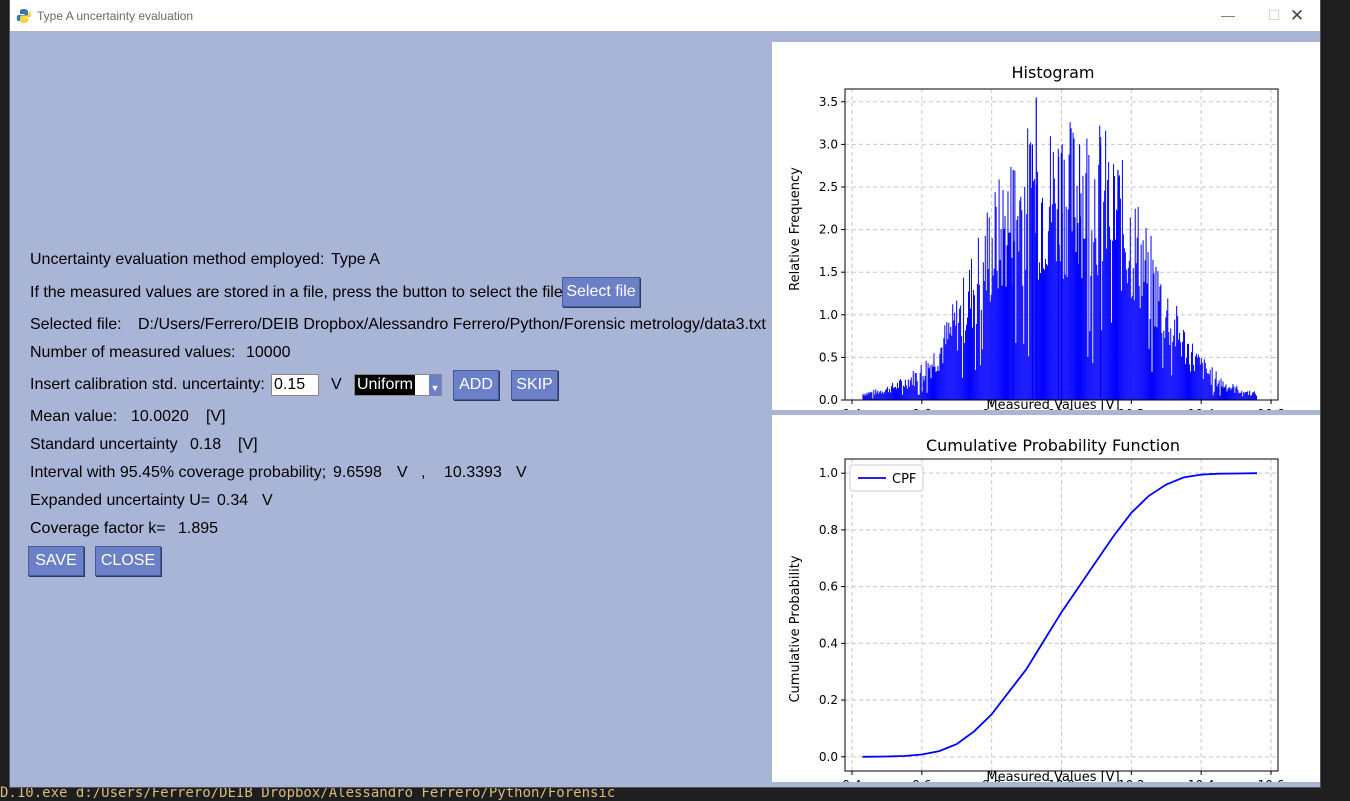  Describe the element at coordinates (56, 561) in the screenshot. I see `save-button: SAVE` at that location.